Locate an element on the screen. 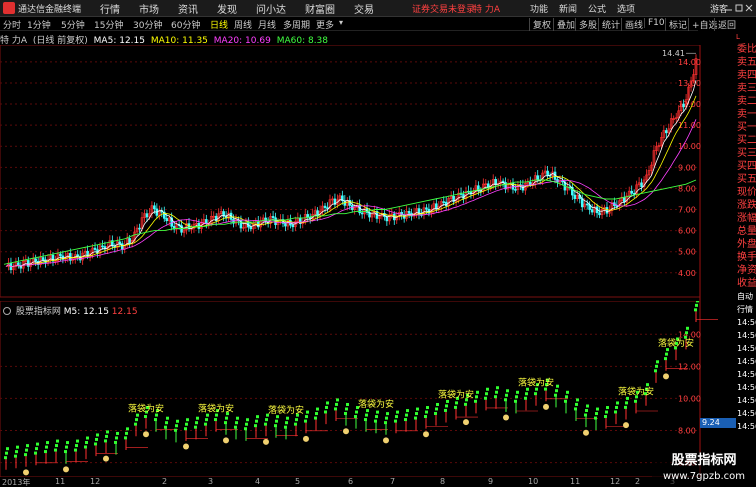  menu-function: 功能 is located at coordinates (539, 8).